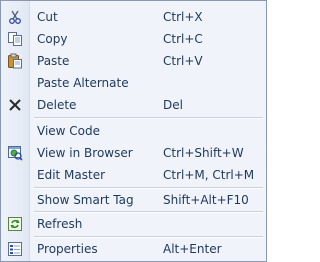  I want to click on menu-item-delete: Delete Del, so click(133, 105).